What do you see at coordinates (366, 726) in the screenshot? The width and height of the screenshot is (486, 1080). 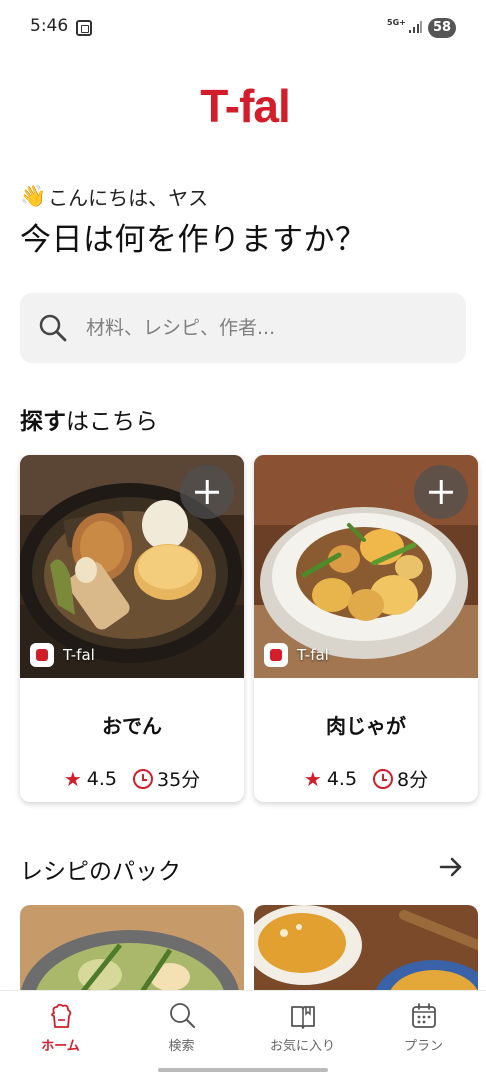 I see `recipe-title: 肉じゃが` at bounding box center [366, 726].